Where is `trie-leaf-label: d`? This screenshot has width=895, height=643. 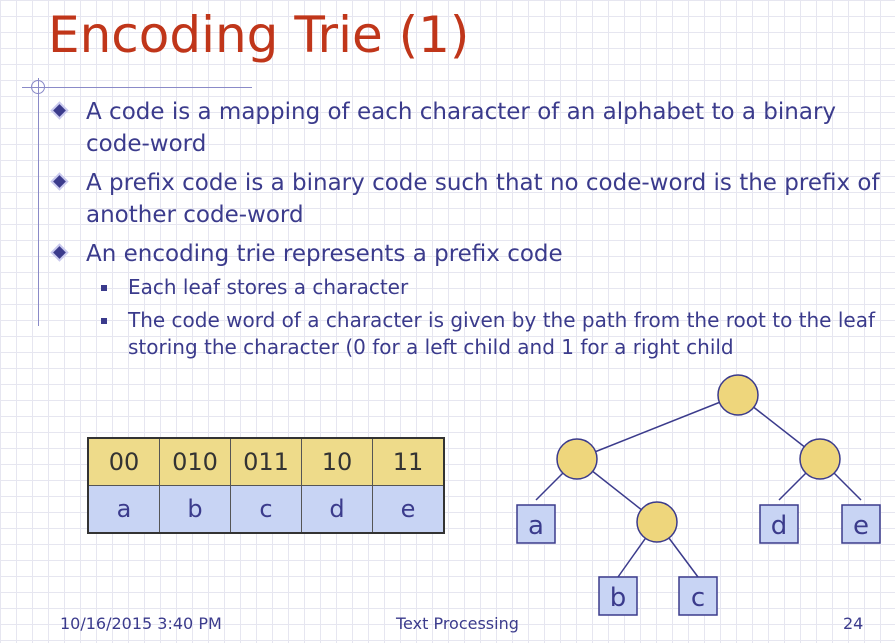
trie-leaf-label: d is located at coordinates (779, 526).